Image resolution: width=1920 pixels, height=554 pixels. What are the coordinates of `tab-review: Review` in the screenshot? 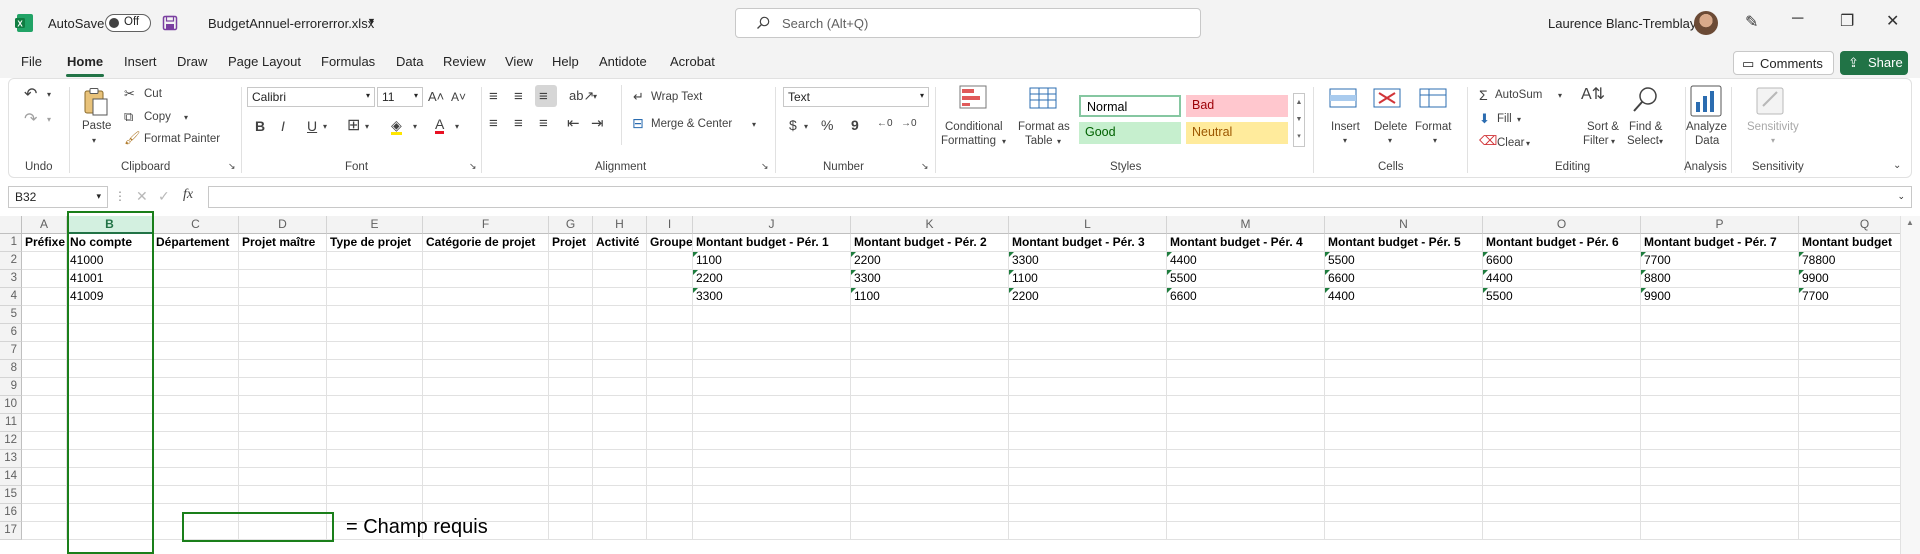 It's located at (464, 61).